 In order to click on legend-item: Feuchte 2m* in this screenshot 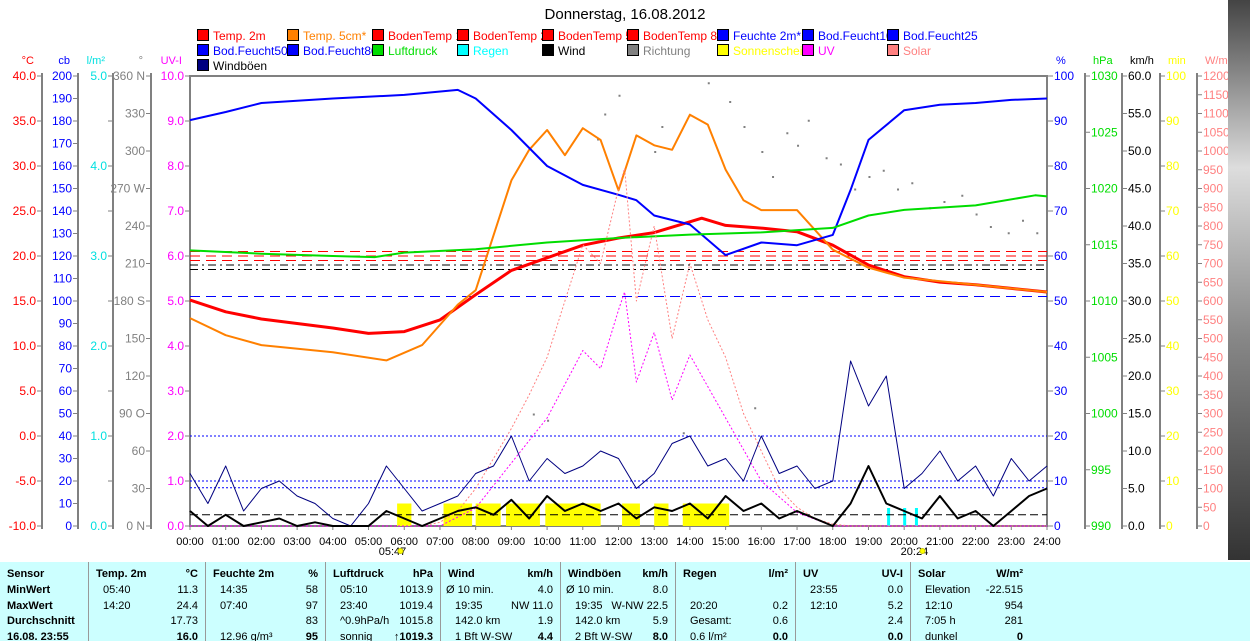, I will do `click(759, 36)`.